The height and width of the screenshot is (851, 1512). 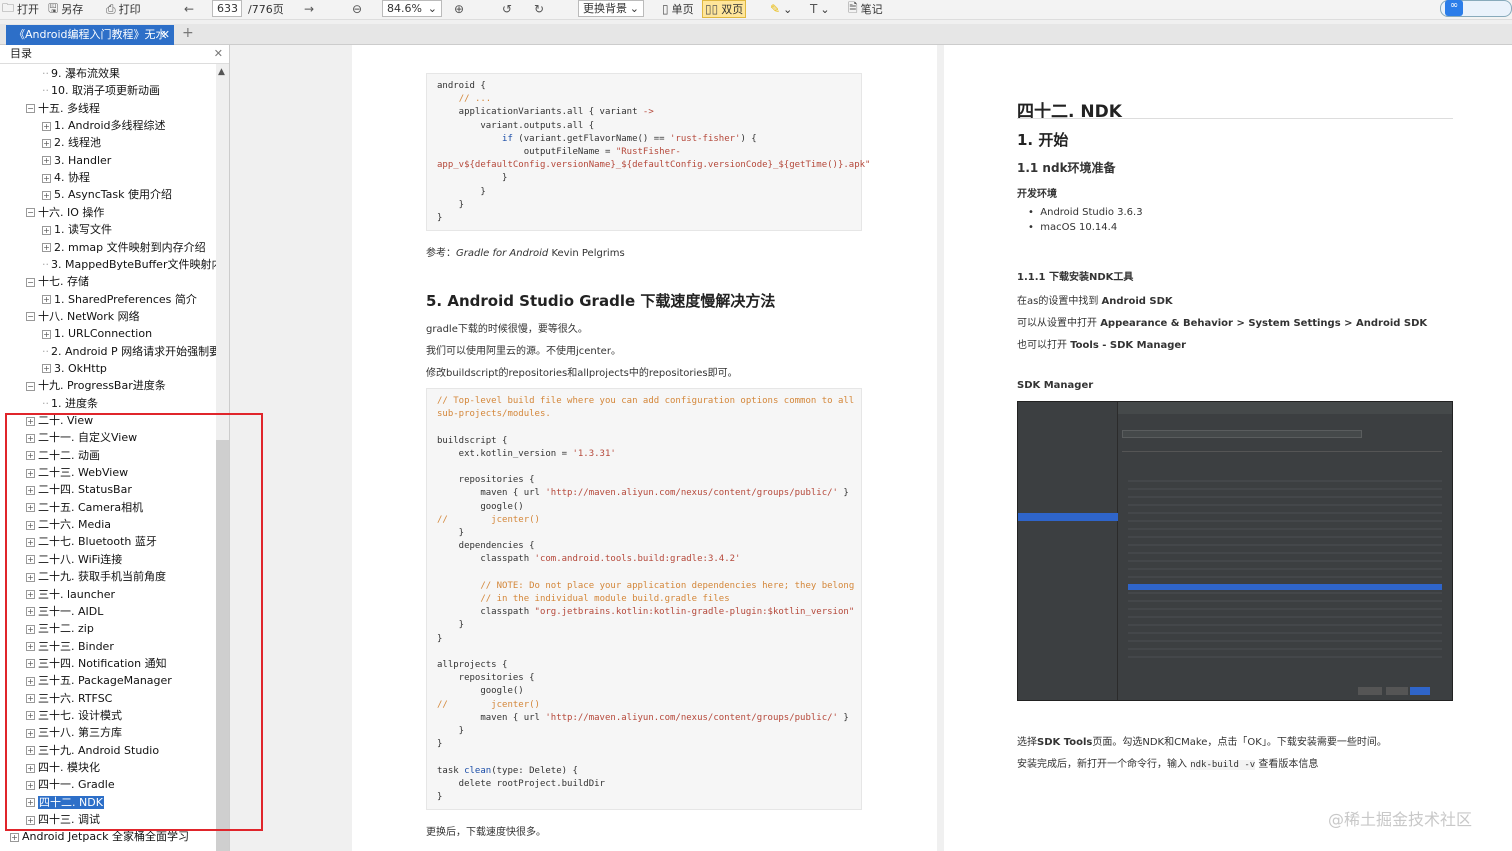 I want to click on toc-item-label: 十七. 存储, so click(x=63, y=282).